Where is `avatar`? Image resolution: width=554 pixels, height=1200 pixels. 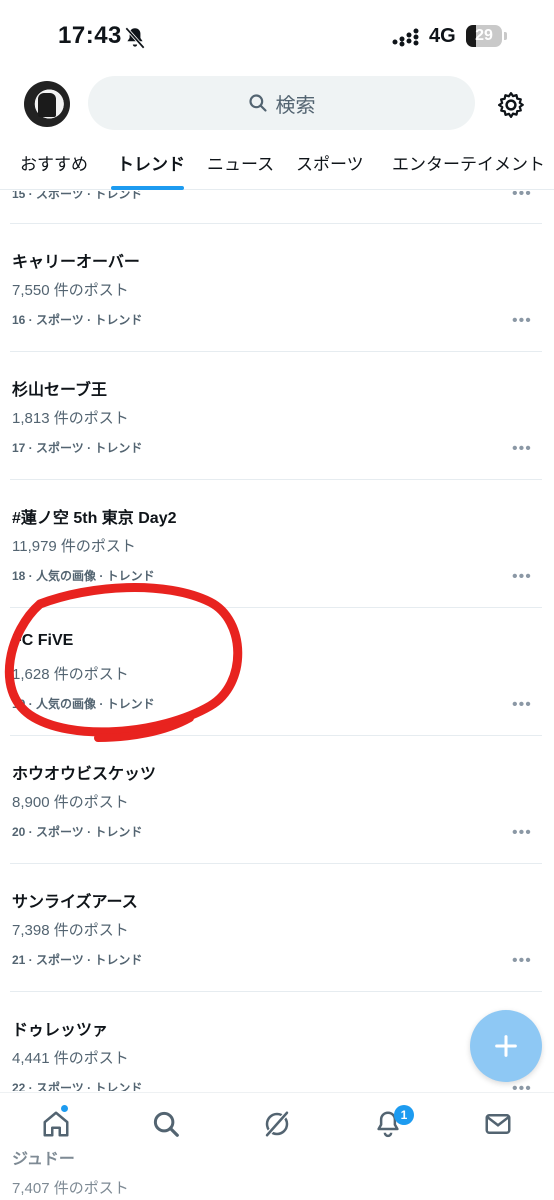 avatar is located at coordinates (47, 104).